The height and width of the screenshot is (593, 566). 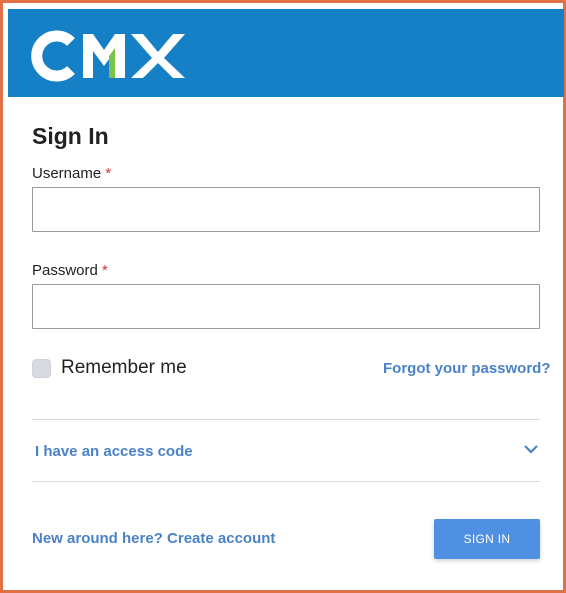 I want to click on password-label-text: Password, so click(x=65, y=270).